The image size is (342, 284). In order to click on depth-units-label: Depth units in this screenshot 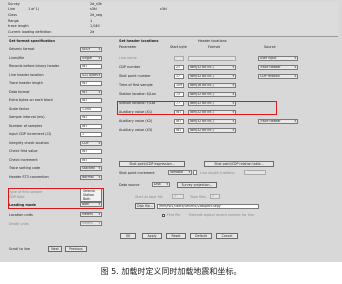, I will do `click(19, 224)`.